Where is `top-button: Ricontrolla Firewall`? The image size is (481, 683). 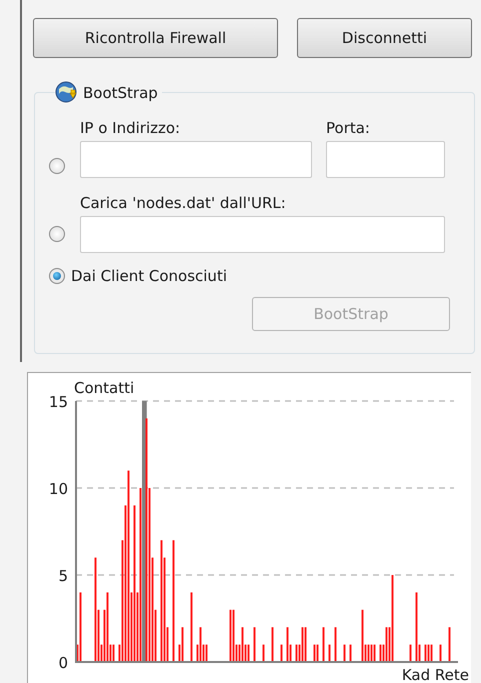 top-button: Ricontrolla Firewall is located at coordinates (155, 38).